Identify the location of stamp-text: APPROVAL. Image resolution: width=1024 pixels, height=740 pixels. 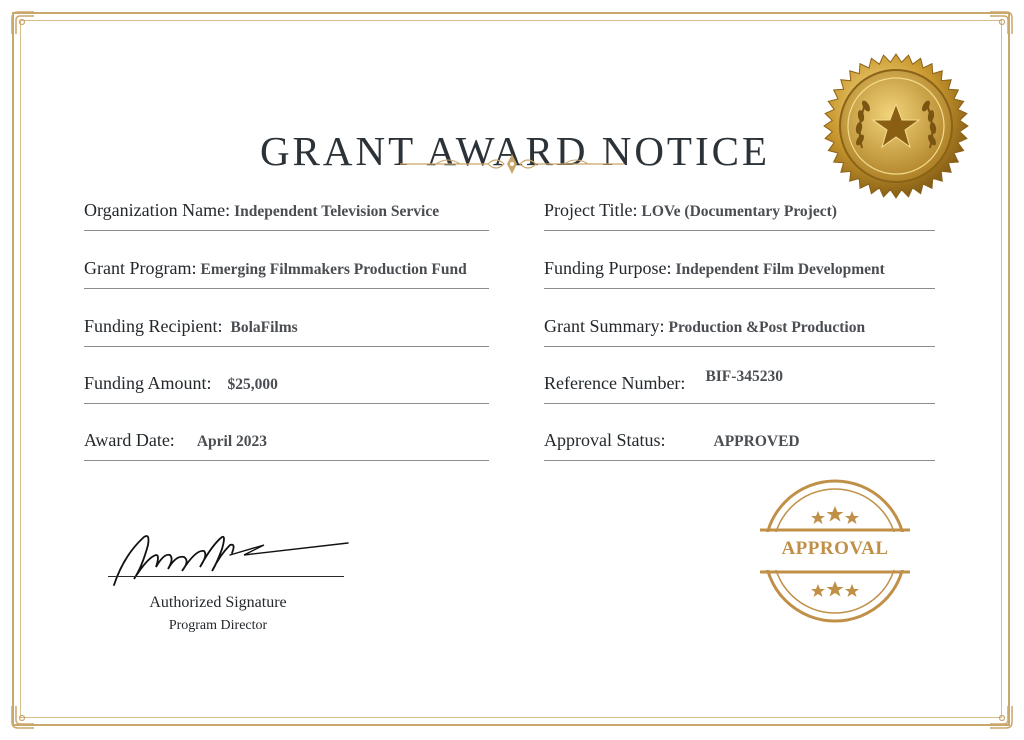
(835, 548).